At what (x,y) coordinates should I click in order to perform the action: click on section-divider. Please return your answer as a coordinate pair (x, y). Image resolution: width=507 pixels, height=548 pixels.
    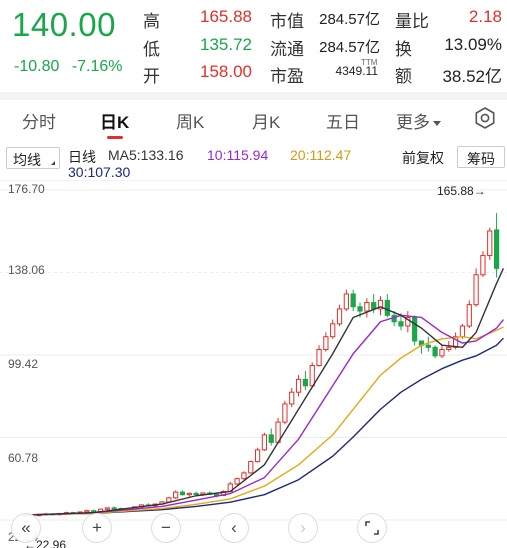
    Looking at the image, I should click on (253, 96).